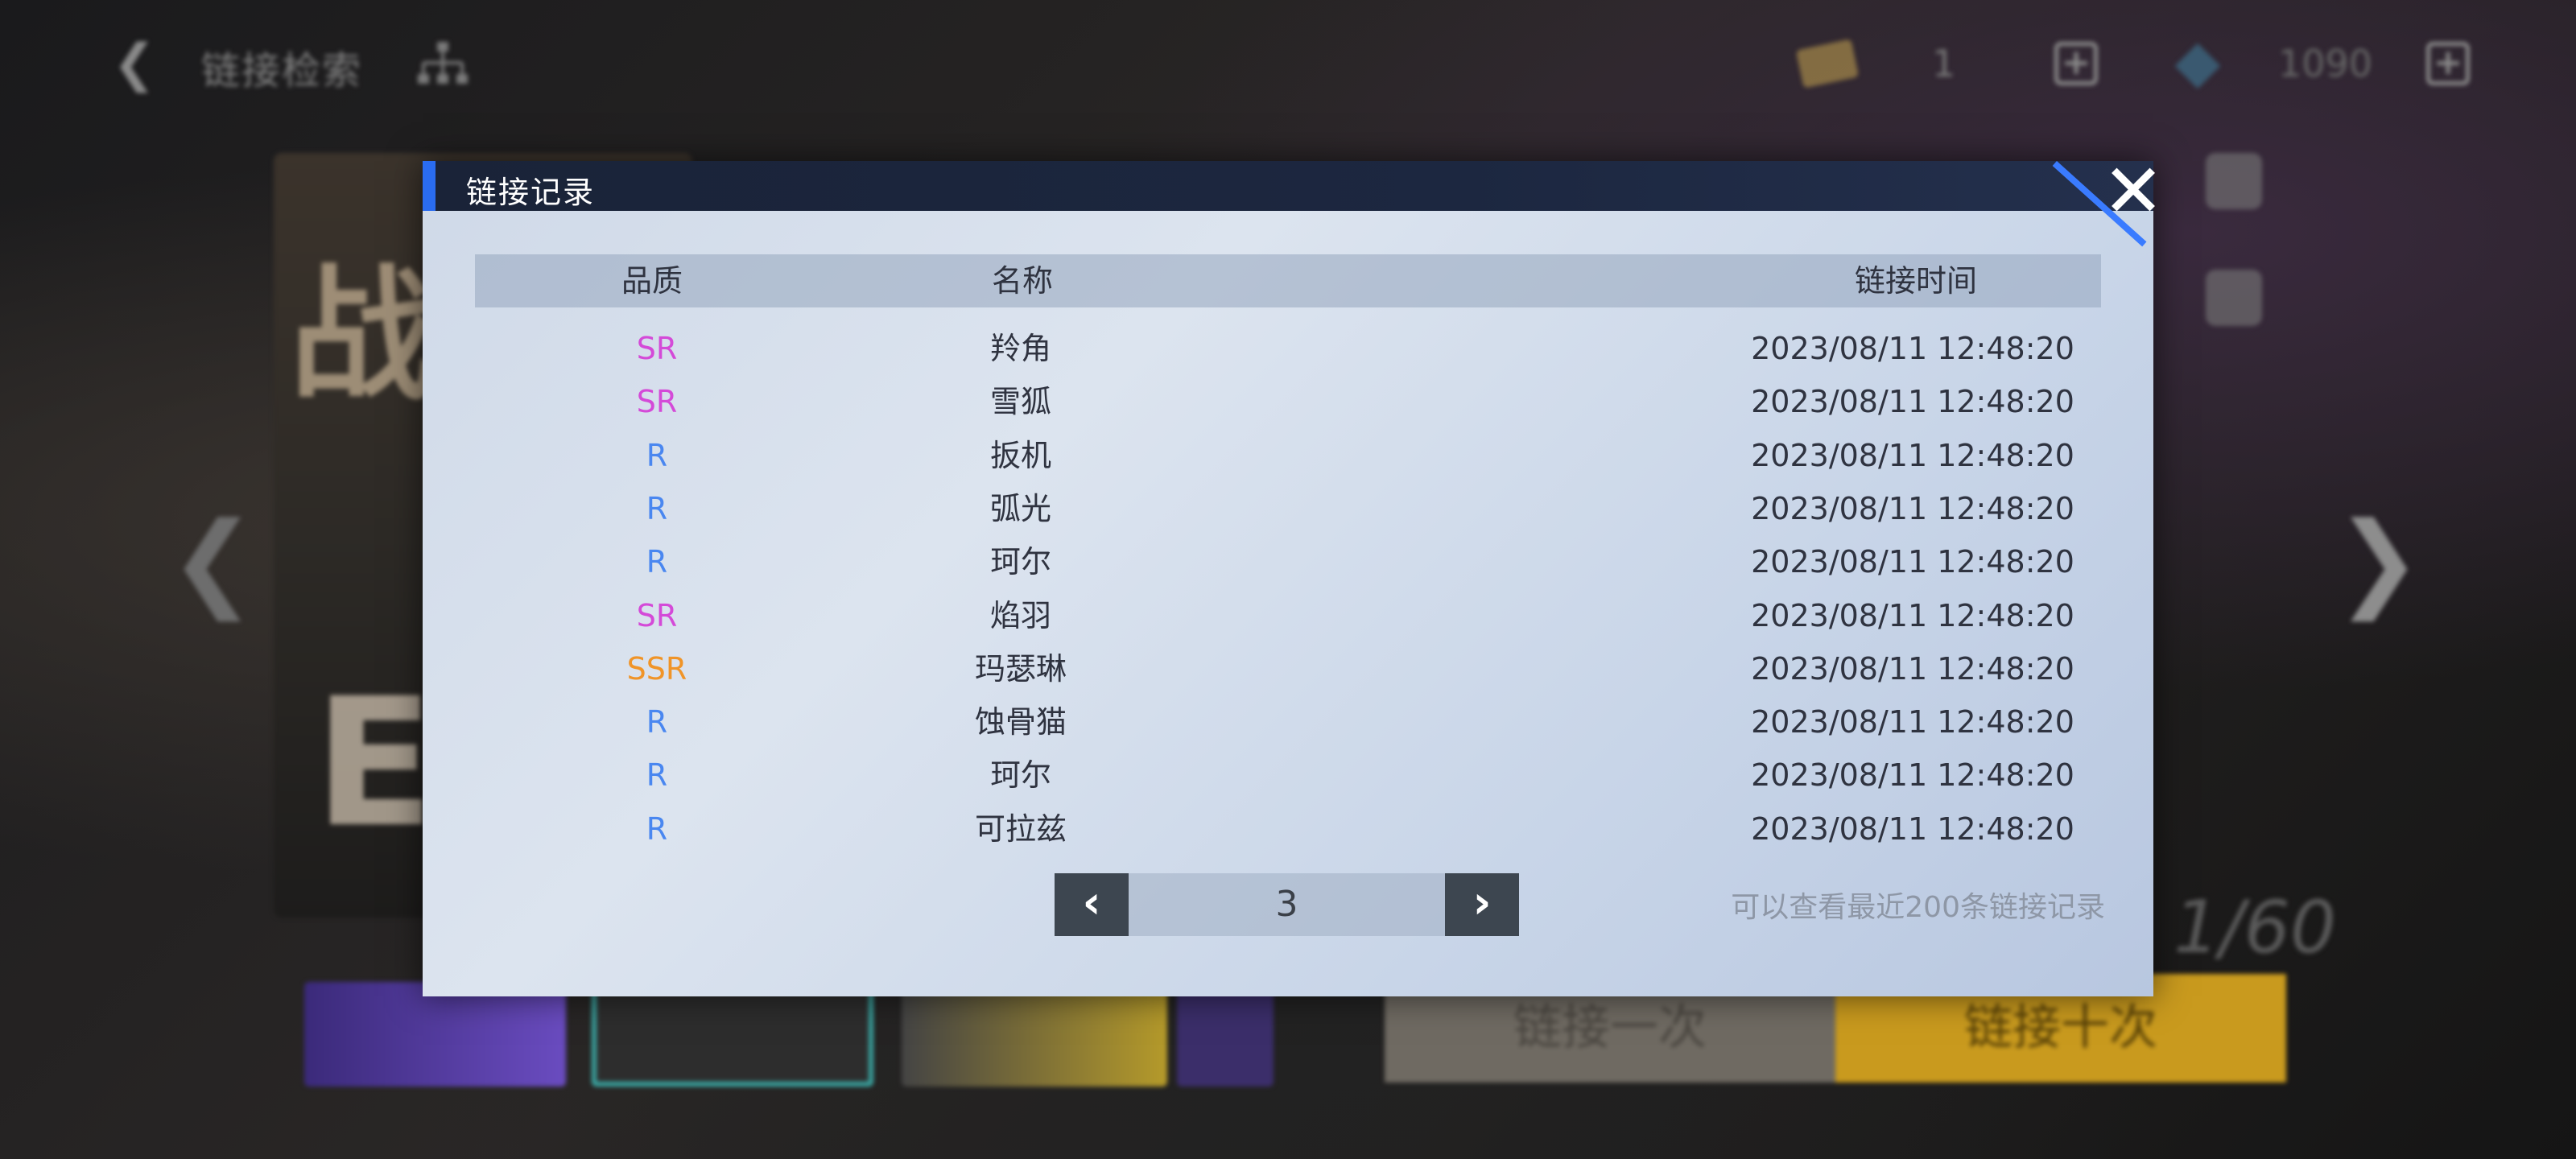 This screenshot has width=2576, height=1159. I want to click on next-page-button: ›, so click(1482, 904).